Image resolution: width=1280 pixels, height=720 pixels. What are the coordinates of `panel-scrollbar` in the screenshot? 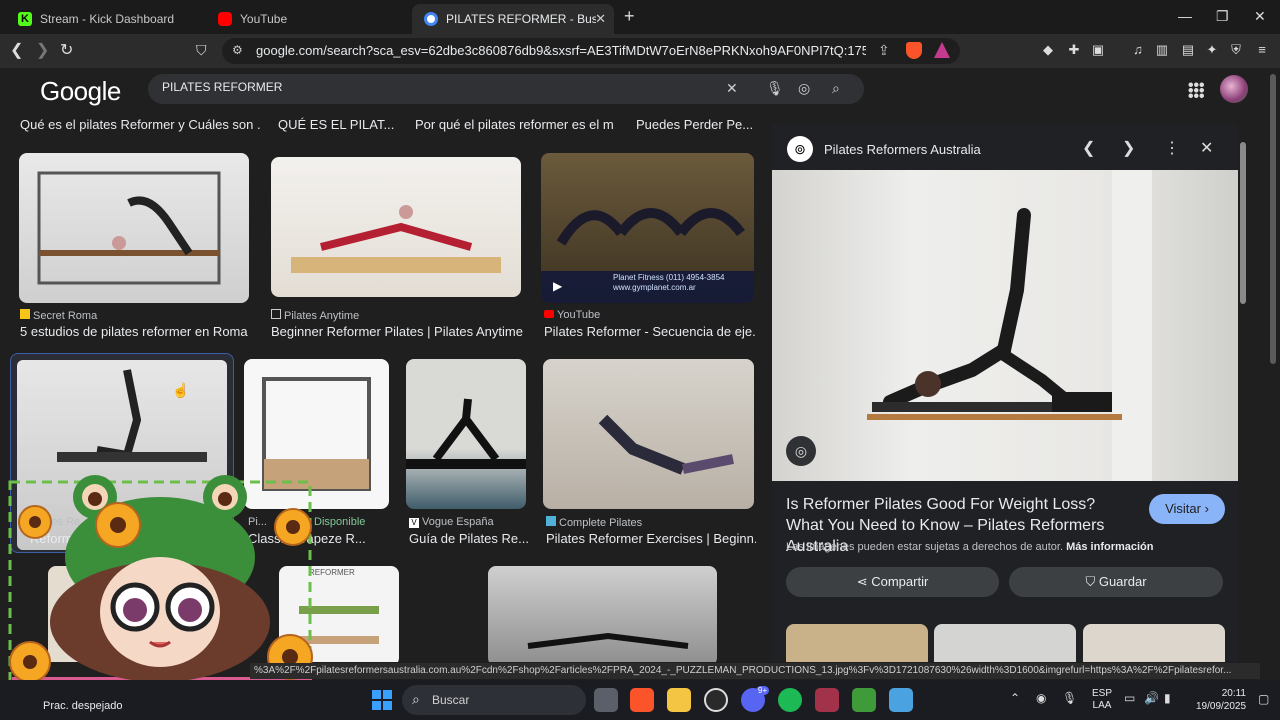 It's located at (1244, 395).